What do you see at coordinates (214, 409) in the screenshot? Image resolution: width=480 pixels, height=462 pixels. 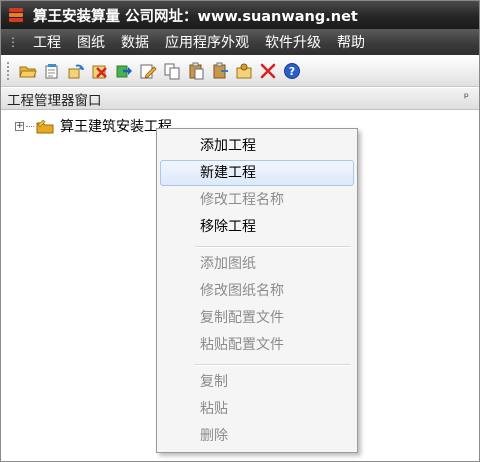 I see `ctx-paste: 粘贴` at bounding box center [214, 409].